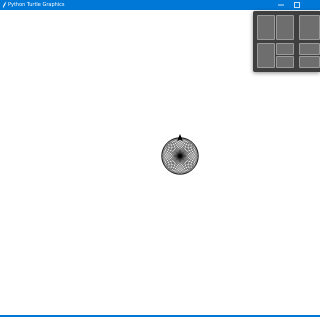 The width and height of the screenshot is (320, 319). I want to click on spirograph-drawing, so click(180, 156).